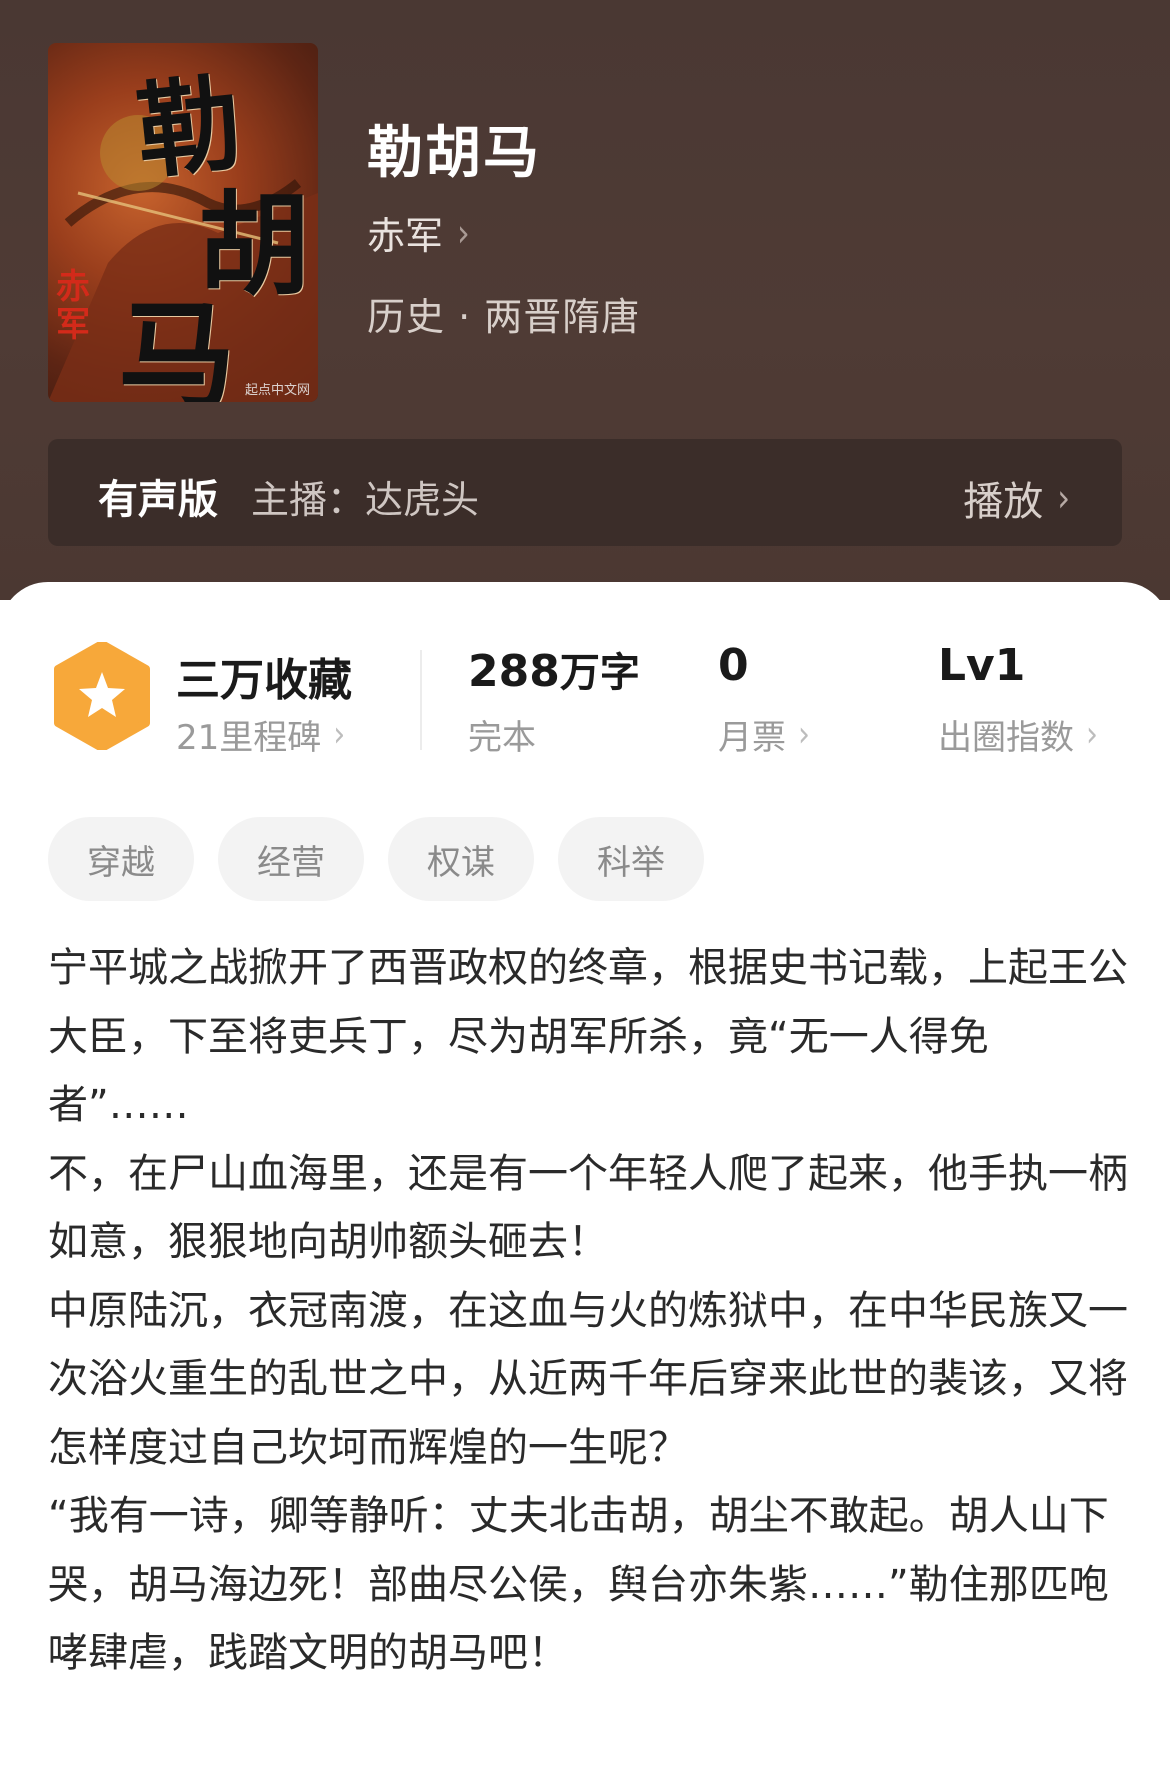 This screenshot has width=1170, height=1786. What do you see at coordinates (264, 676) in the screenshot?
I see `collect-count: 三万收藏` at bounding box center [264, 676].